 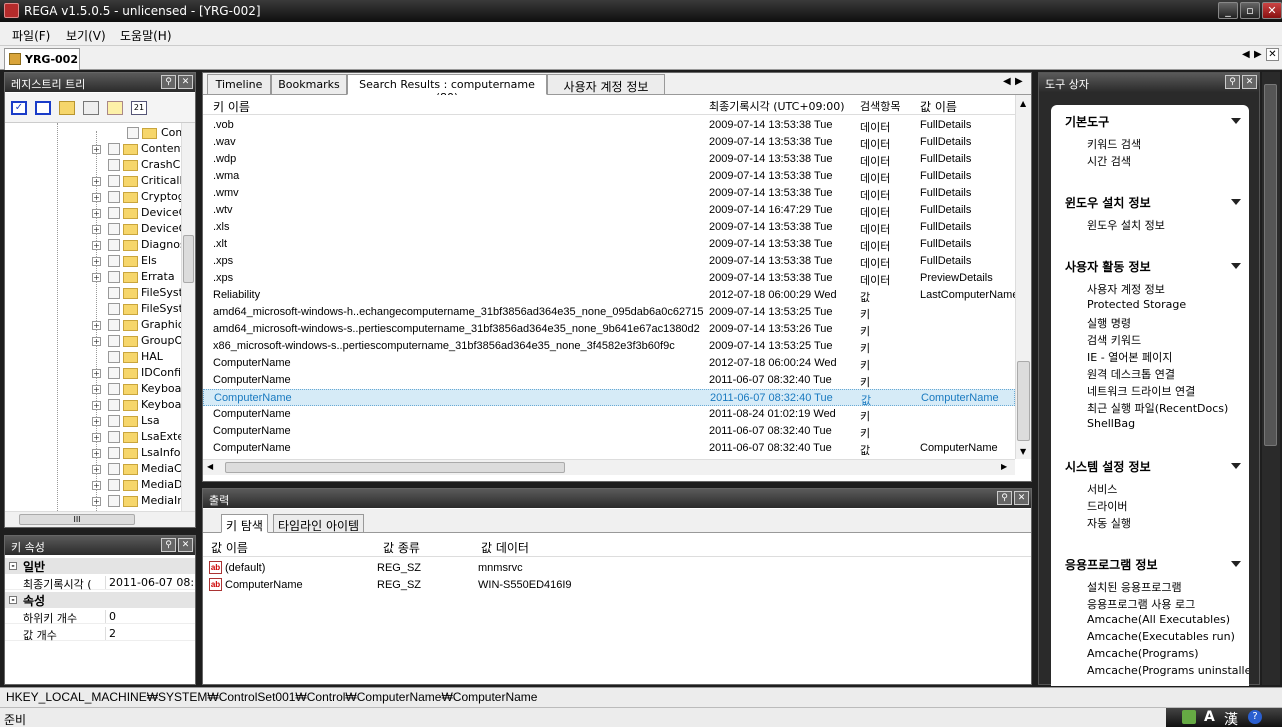 What do you see at coordinates (1109, 323) in the screenshot?
I see `toolbox-item: 실행 명령` at bounding box center [1109, 323].